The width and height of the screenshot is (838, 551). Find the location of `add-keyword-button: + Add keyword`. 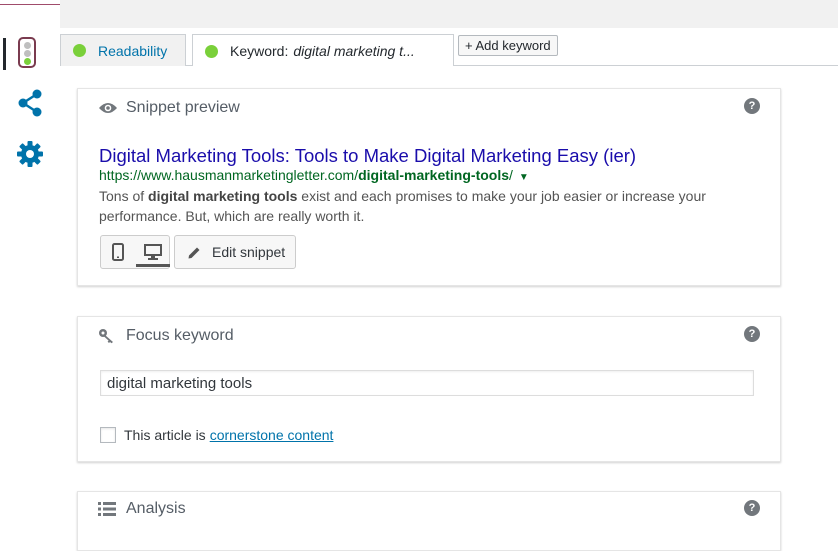

add-keyword-button: + Add keyword is located at coordinates (508, 45).